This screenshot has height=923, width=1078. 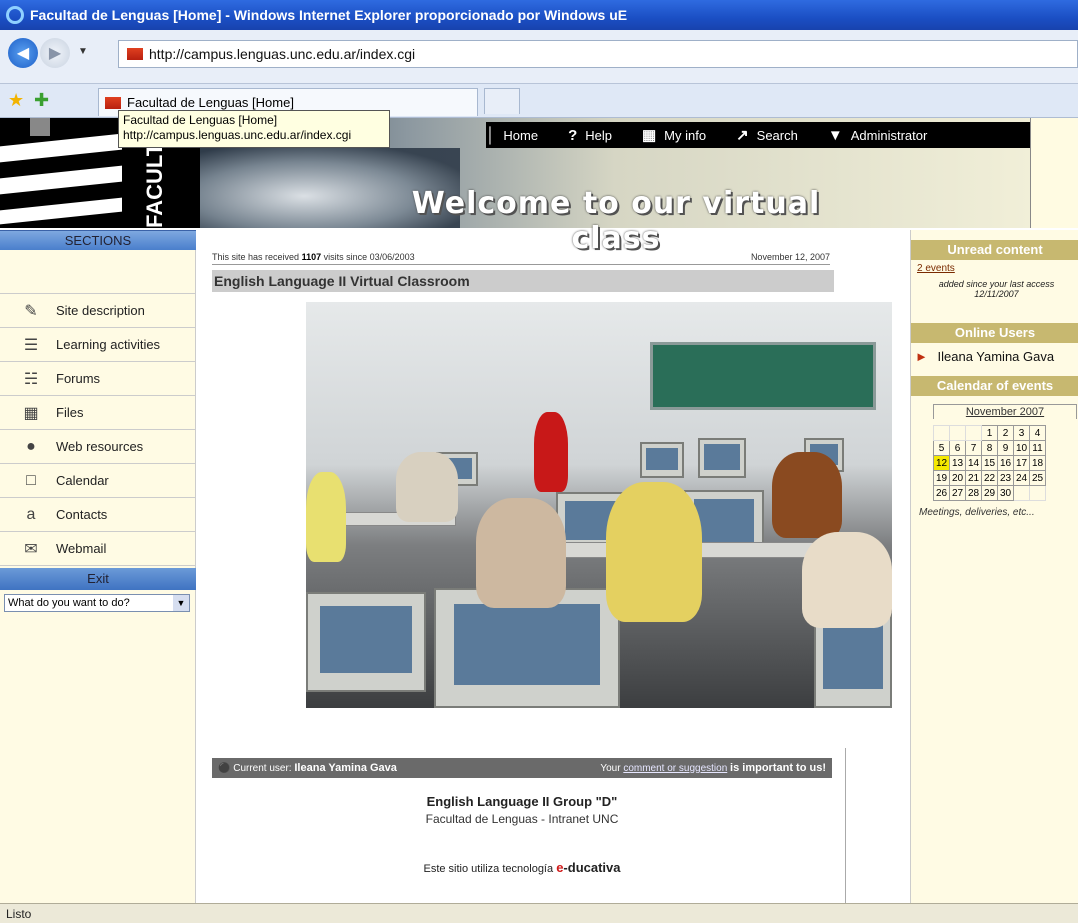 I want to click on calendar-day: 30, so click(x=1005, y=493).